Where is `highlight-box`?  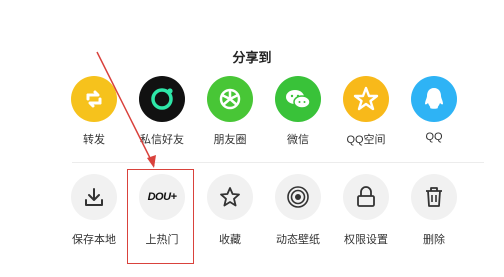 highlight-box is located at coordinates (160, 216).